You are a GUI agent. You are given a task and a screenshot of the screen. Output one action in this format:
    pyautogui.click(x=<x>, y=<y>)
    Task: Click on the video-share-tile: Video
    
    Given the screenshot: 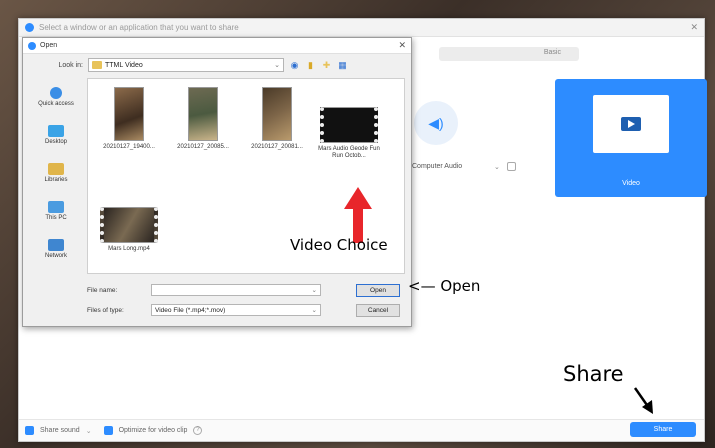 What is the action you would take?
    pyautogui.click(x=631, y=138)
    